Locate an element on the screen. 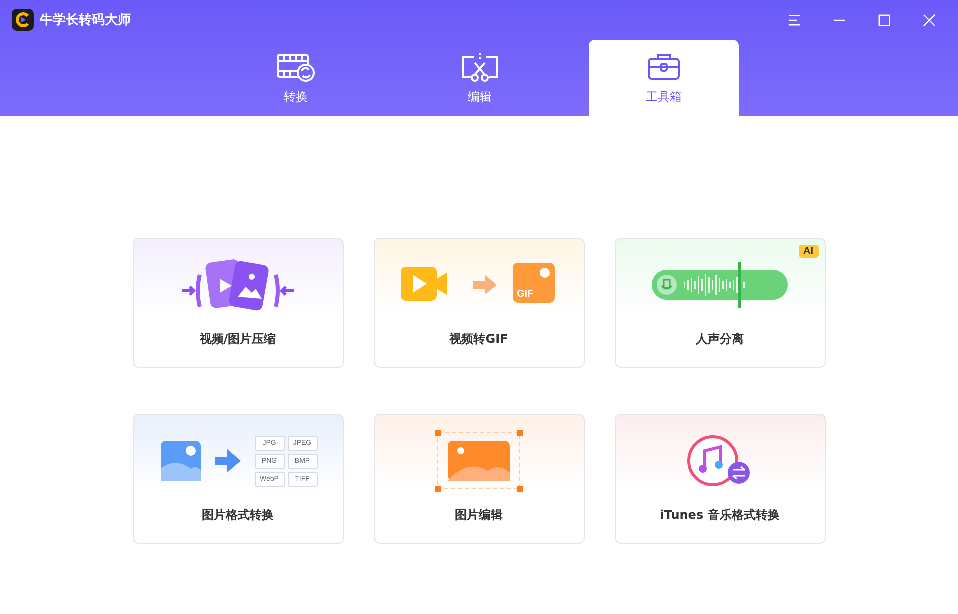 The height and width of the screenshot is (614, 958). tool-card: 视频/图片压缩 is located at coordinates (238, 303).